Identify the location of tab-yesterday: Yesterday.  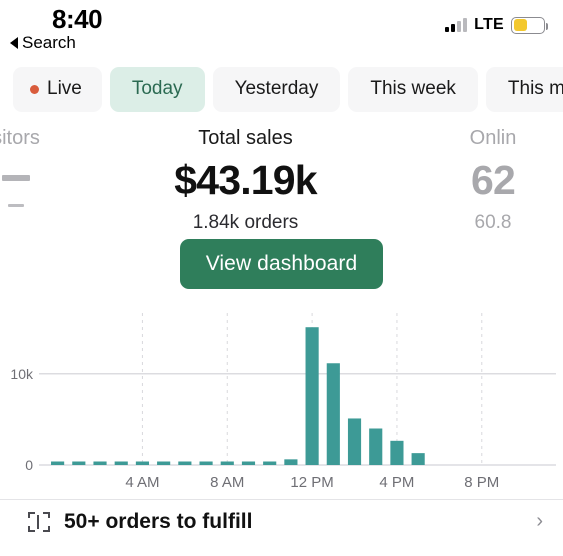
(276, 89).